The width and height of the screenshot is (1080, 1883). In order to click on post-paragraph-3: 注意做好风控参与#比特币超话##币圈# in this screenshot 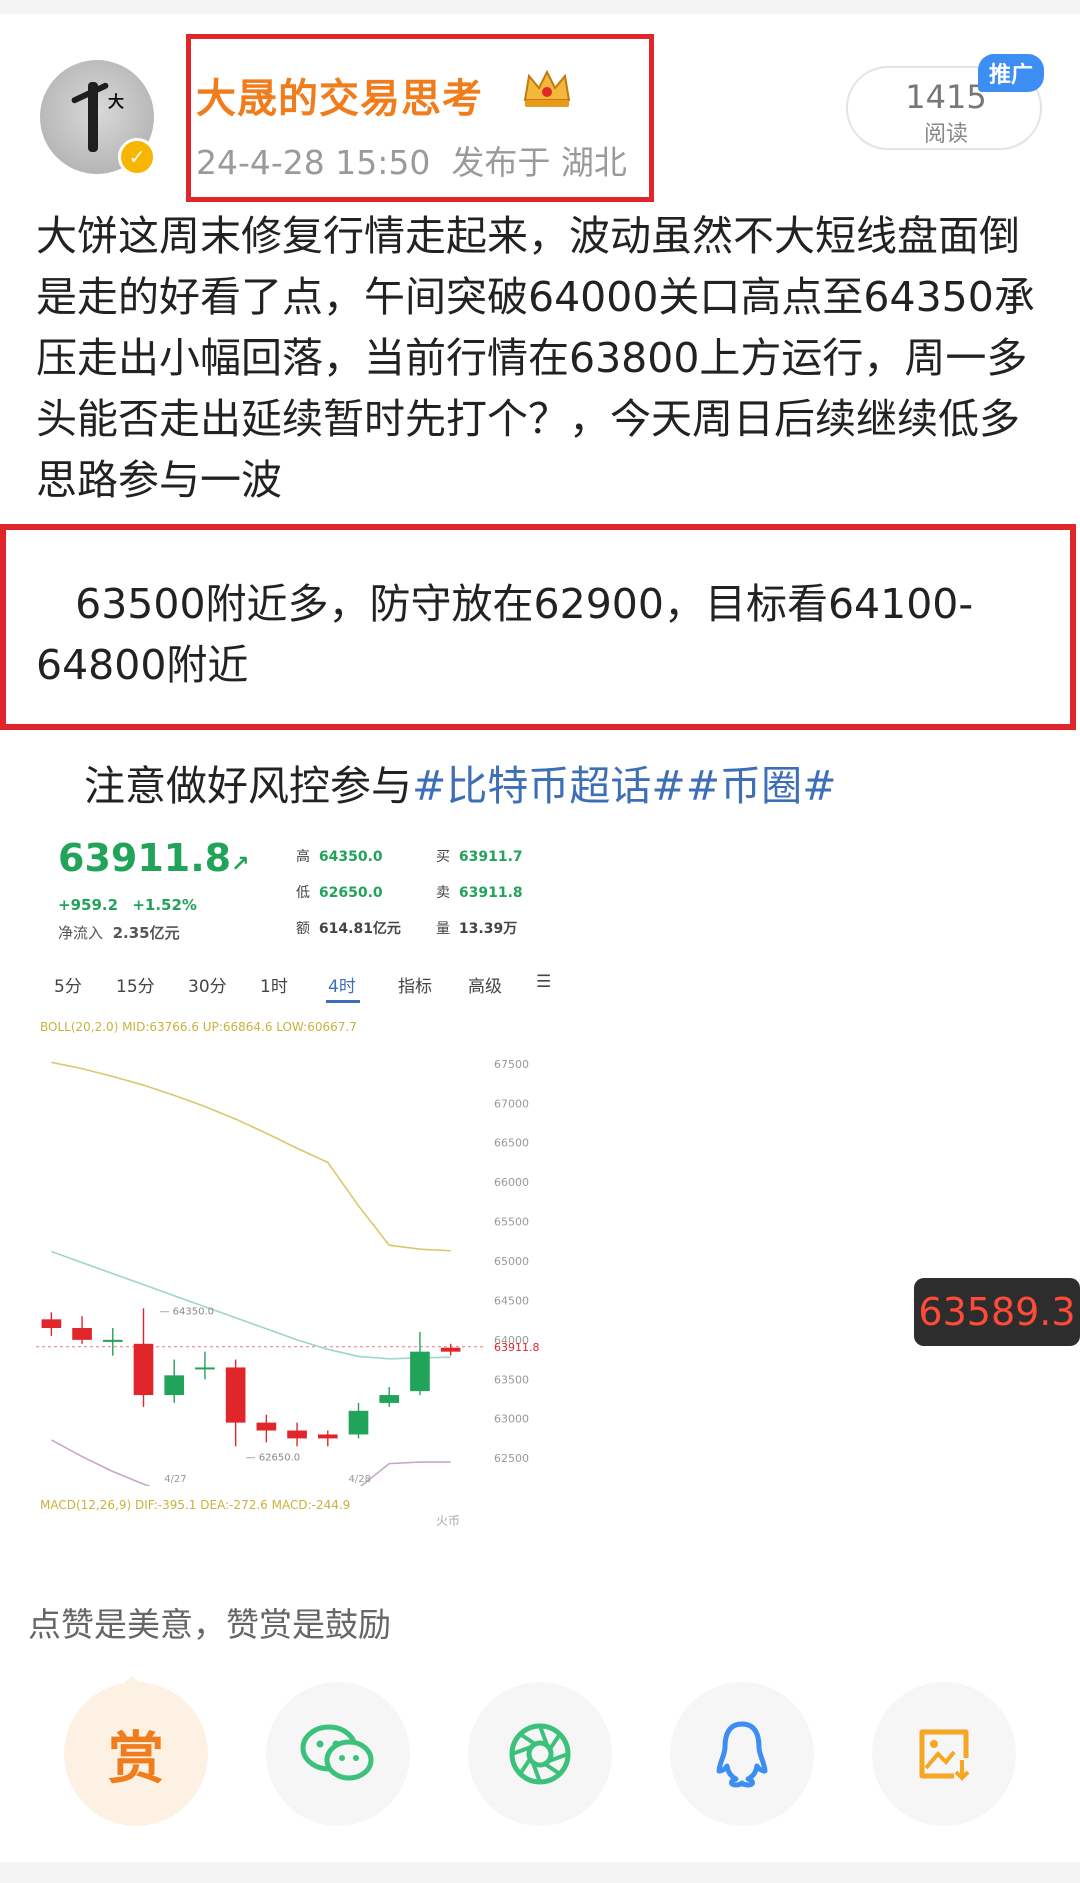, I will do `click(460, 786)`.